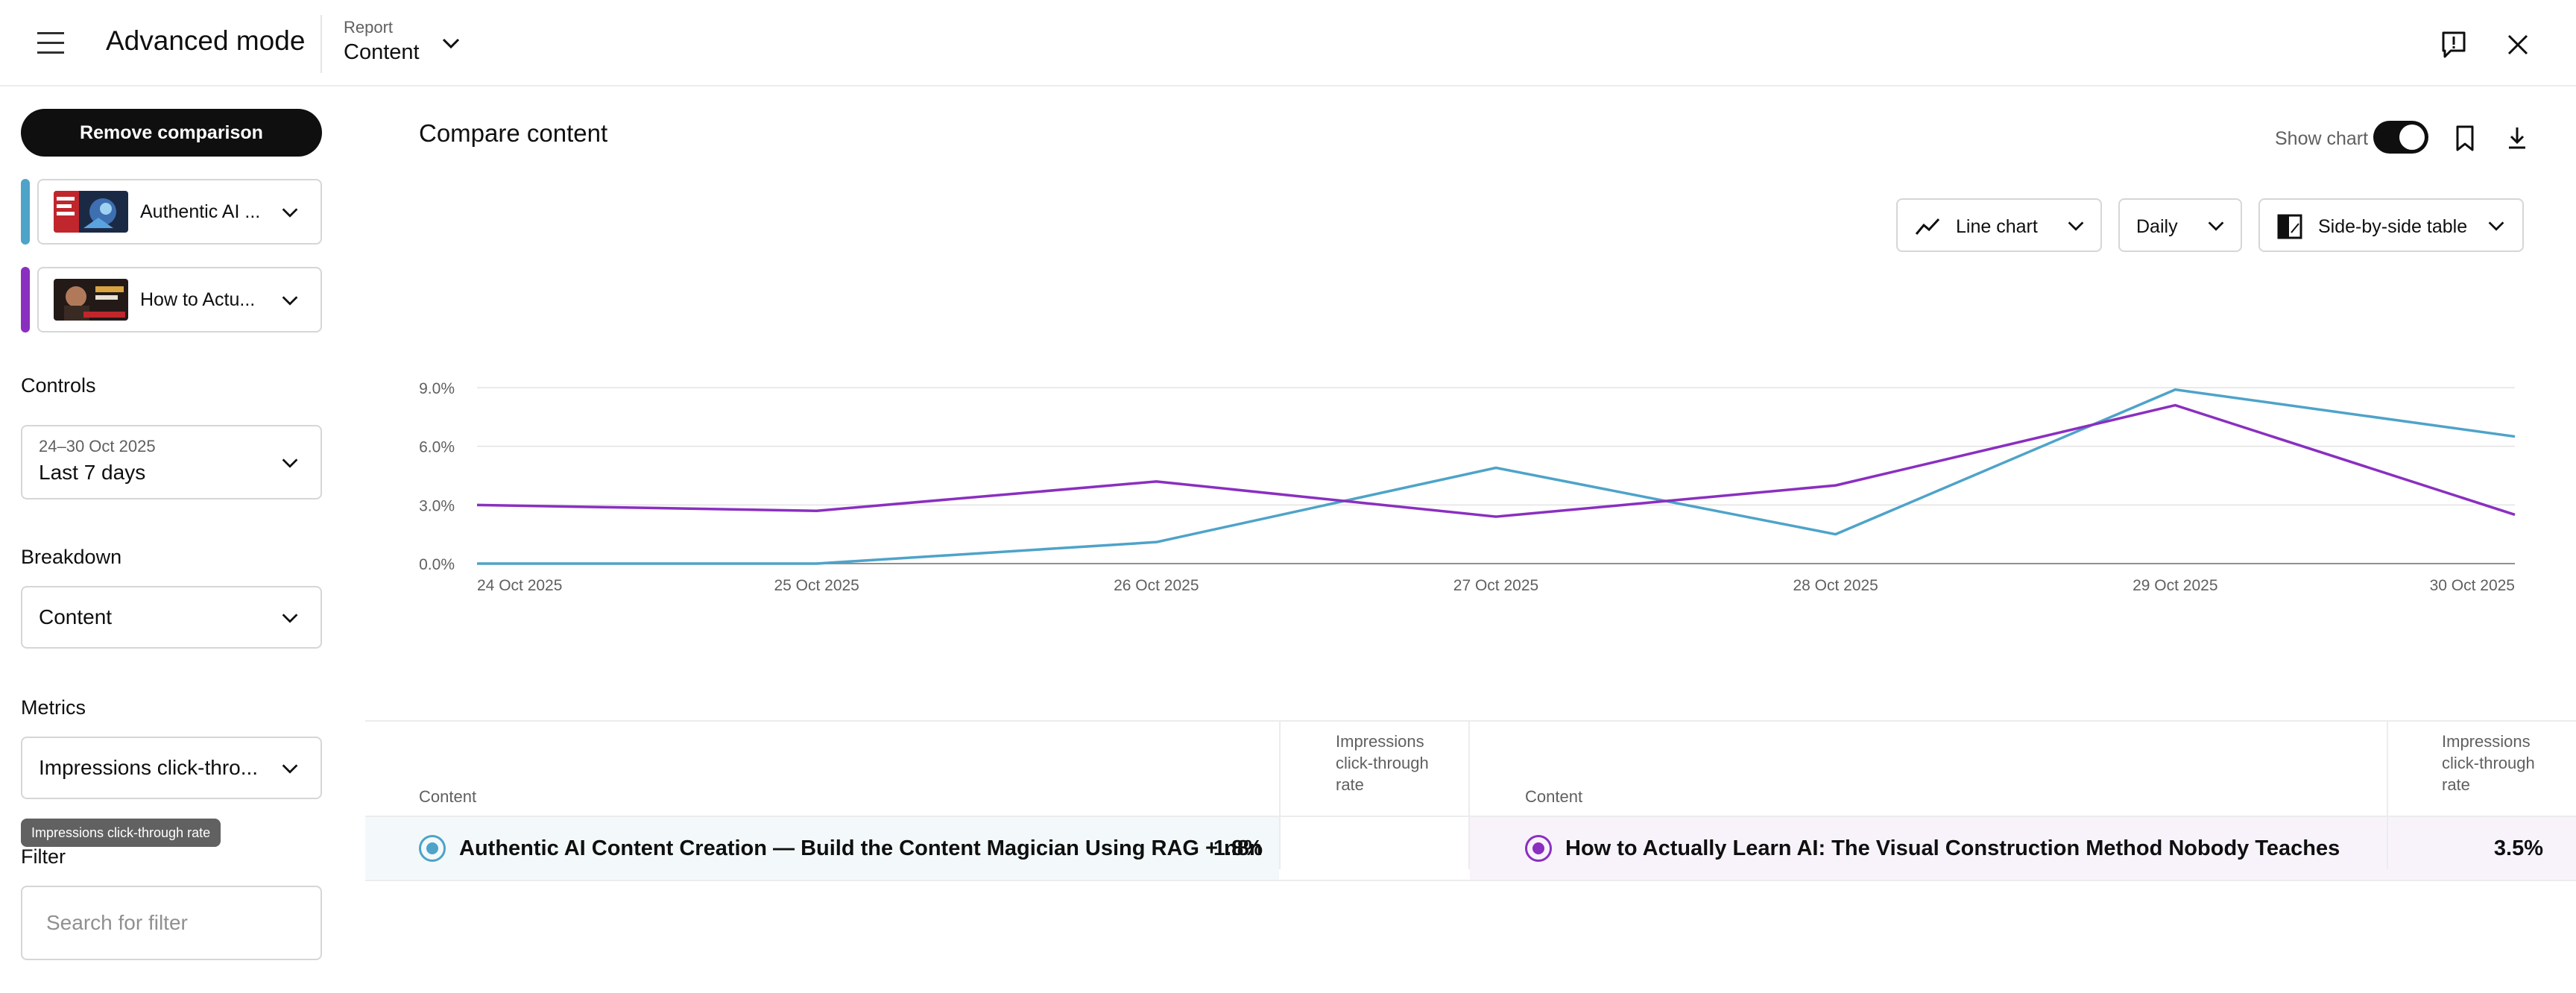 This screenshot has height=993, width=2576. I want to click on granularity-label: Daily, so click(2157, 226).